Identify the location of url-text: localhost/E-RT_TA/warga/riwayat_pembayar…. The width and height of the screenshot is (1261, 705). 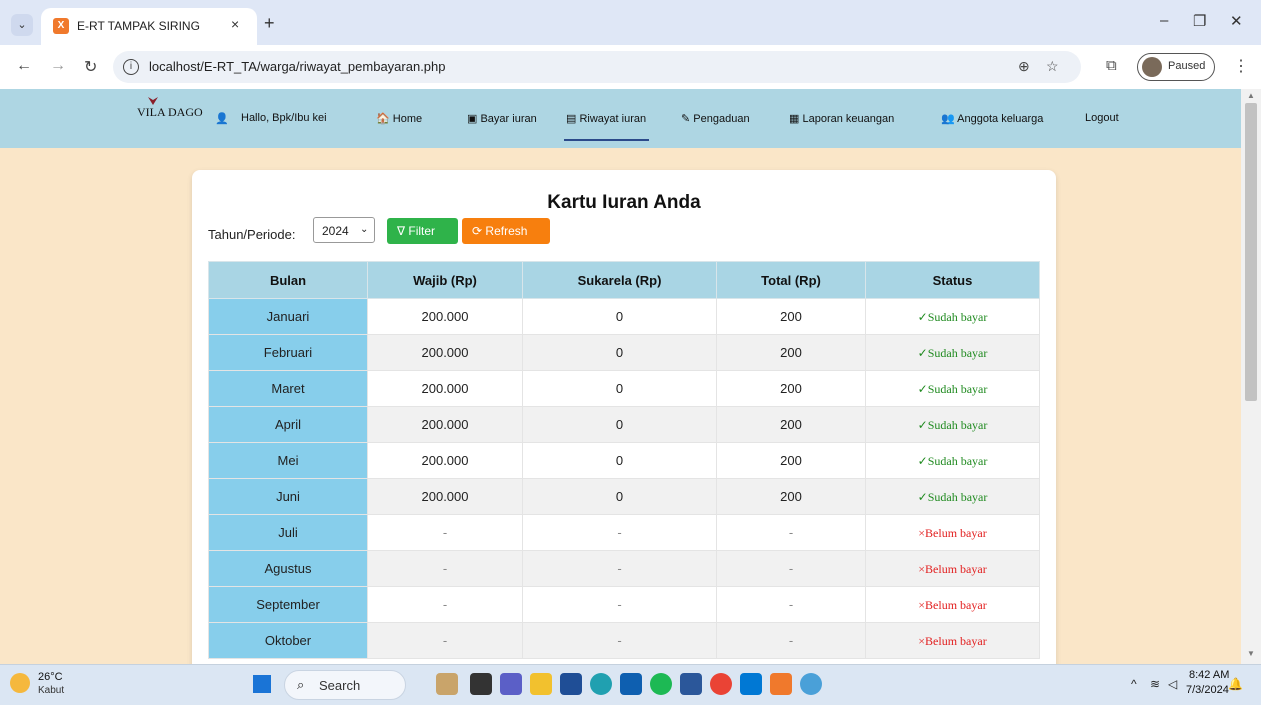
(297, 66).